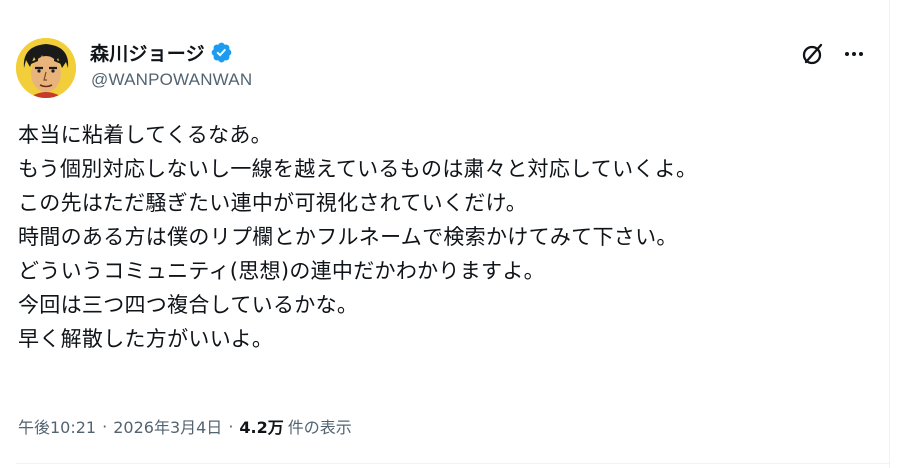 The width and height of the screenshot is (897, 468). Describe the element at coordinates (147, 52) in the screenshot. I see `author-name: 森川ジョージ` at that location.